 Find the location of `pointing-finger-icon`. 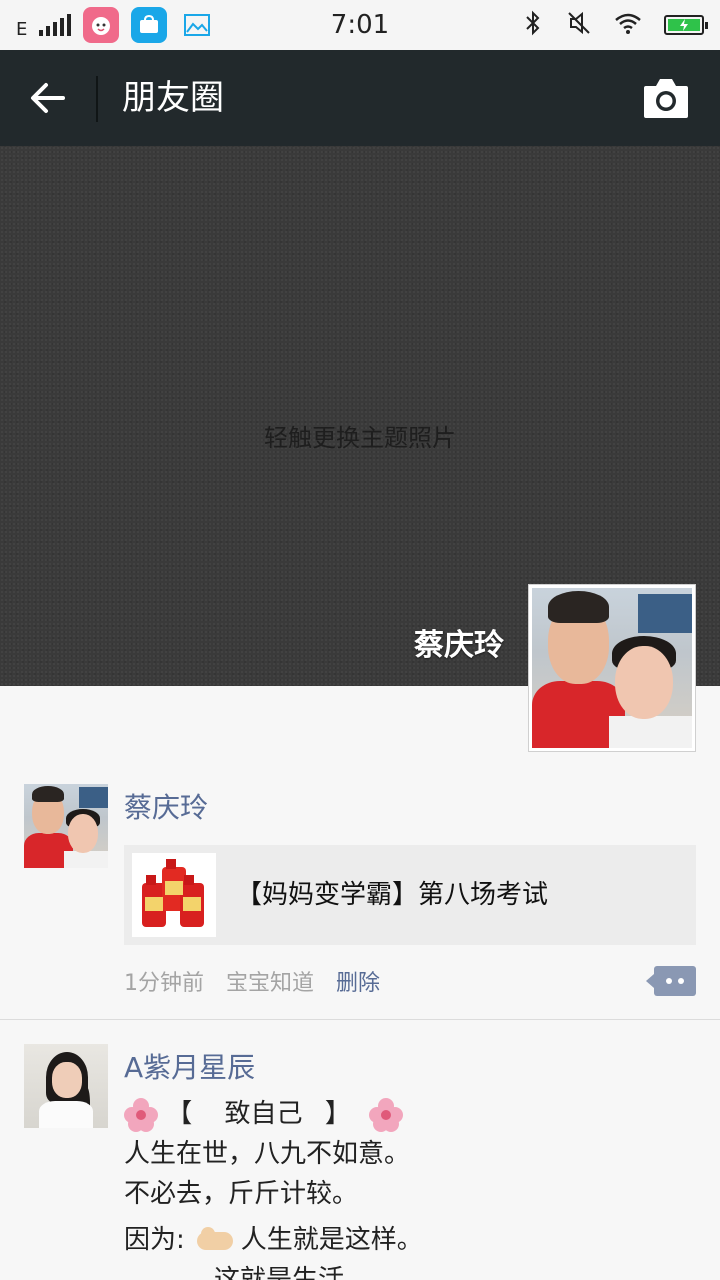

pointing-finger-icon is located at coordinates (214, 1238).